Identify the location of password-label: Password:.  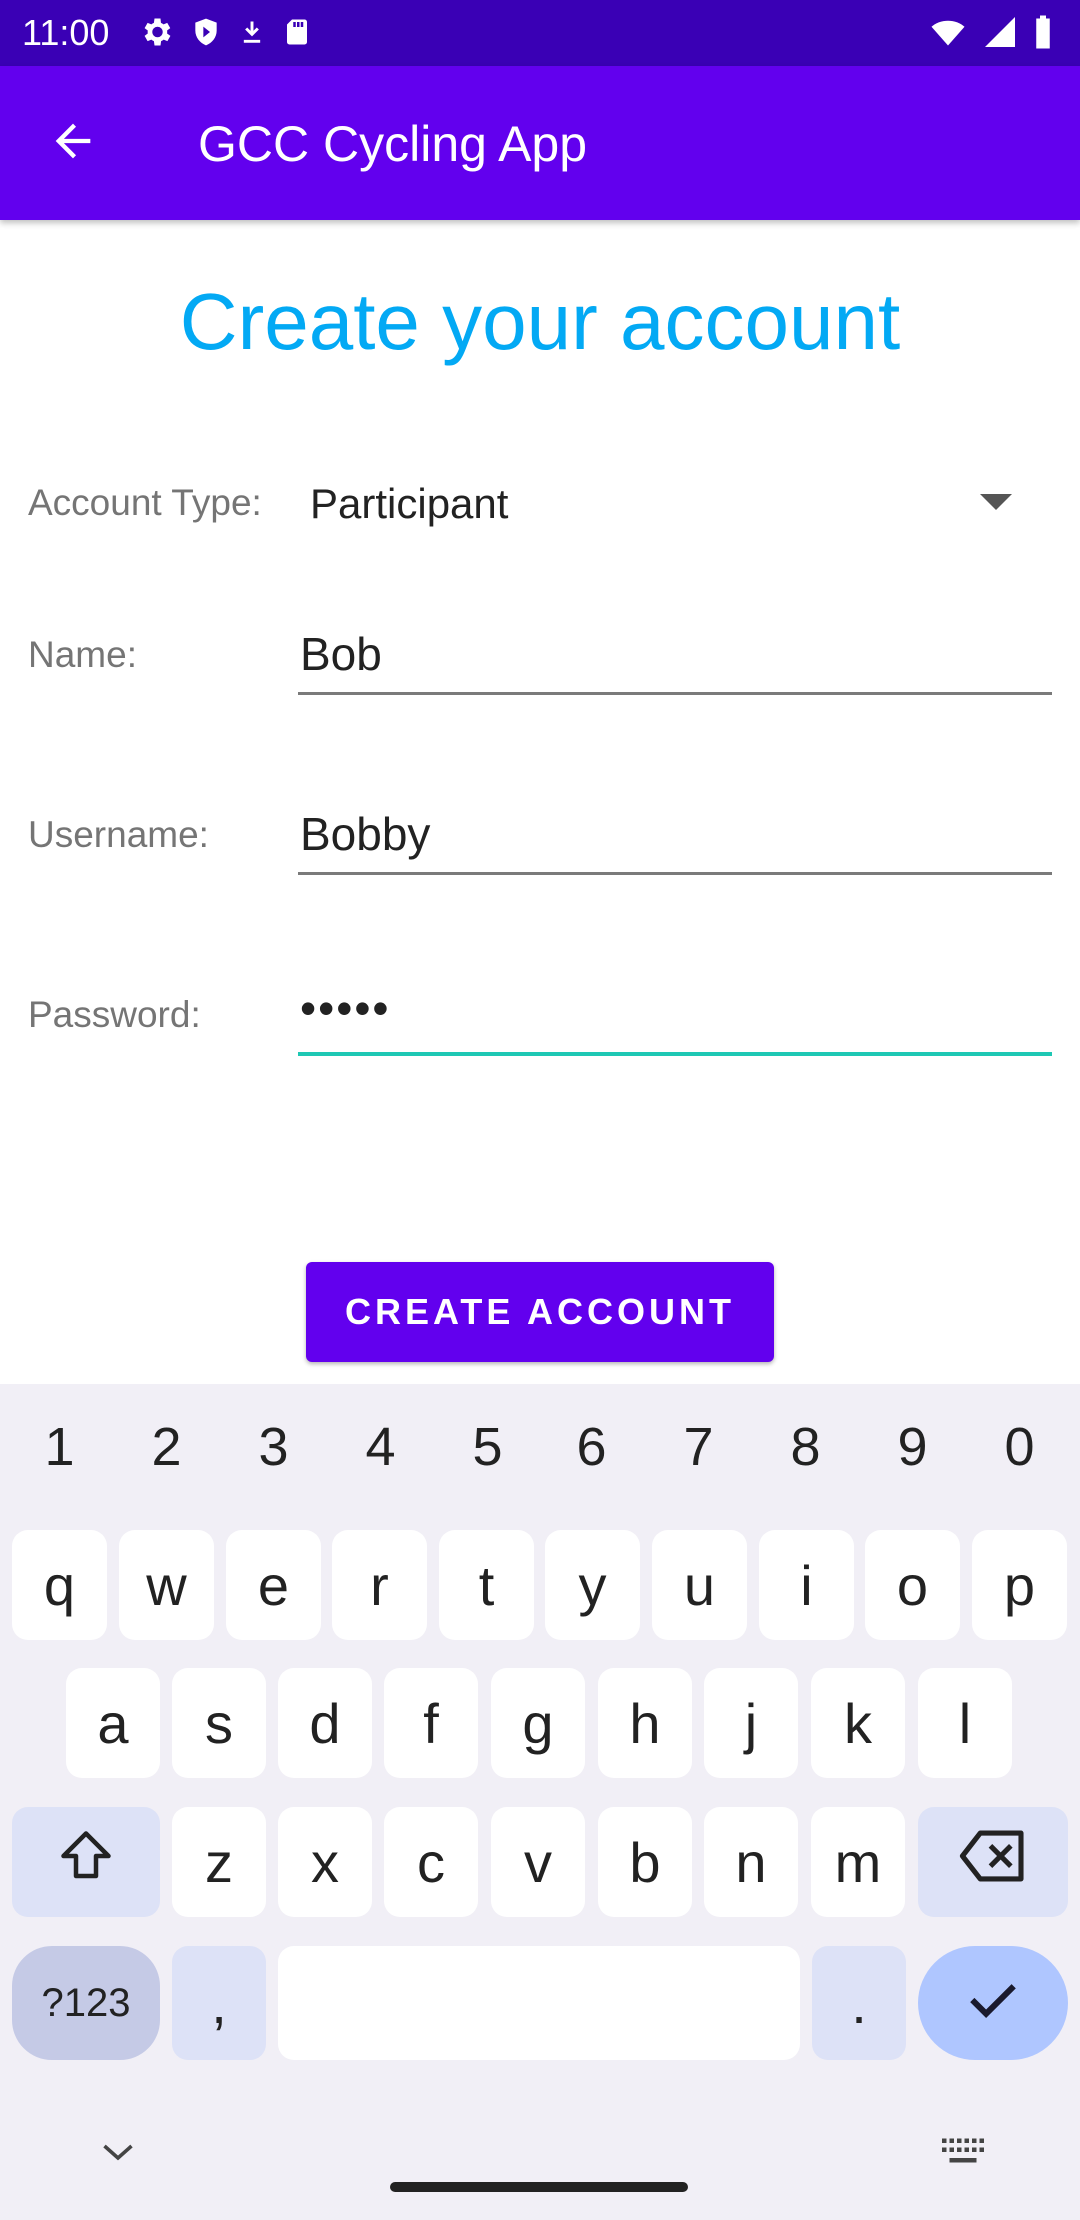
(114, 1014).